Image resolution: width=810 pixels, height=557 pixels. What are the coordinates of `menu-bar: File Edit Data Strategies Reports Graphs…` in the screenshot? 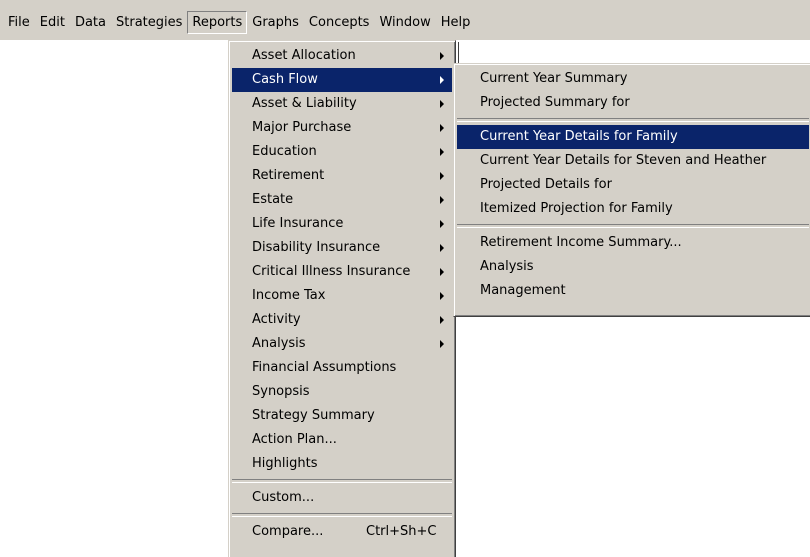 It's located at (405, 20).